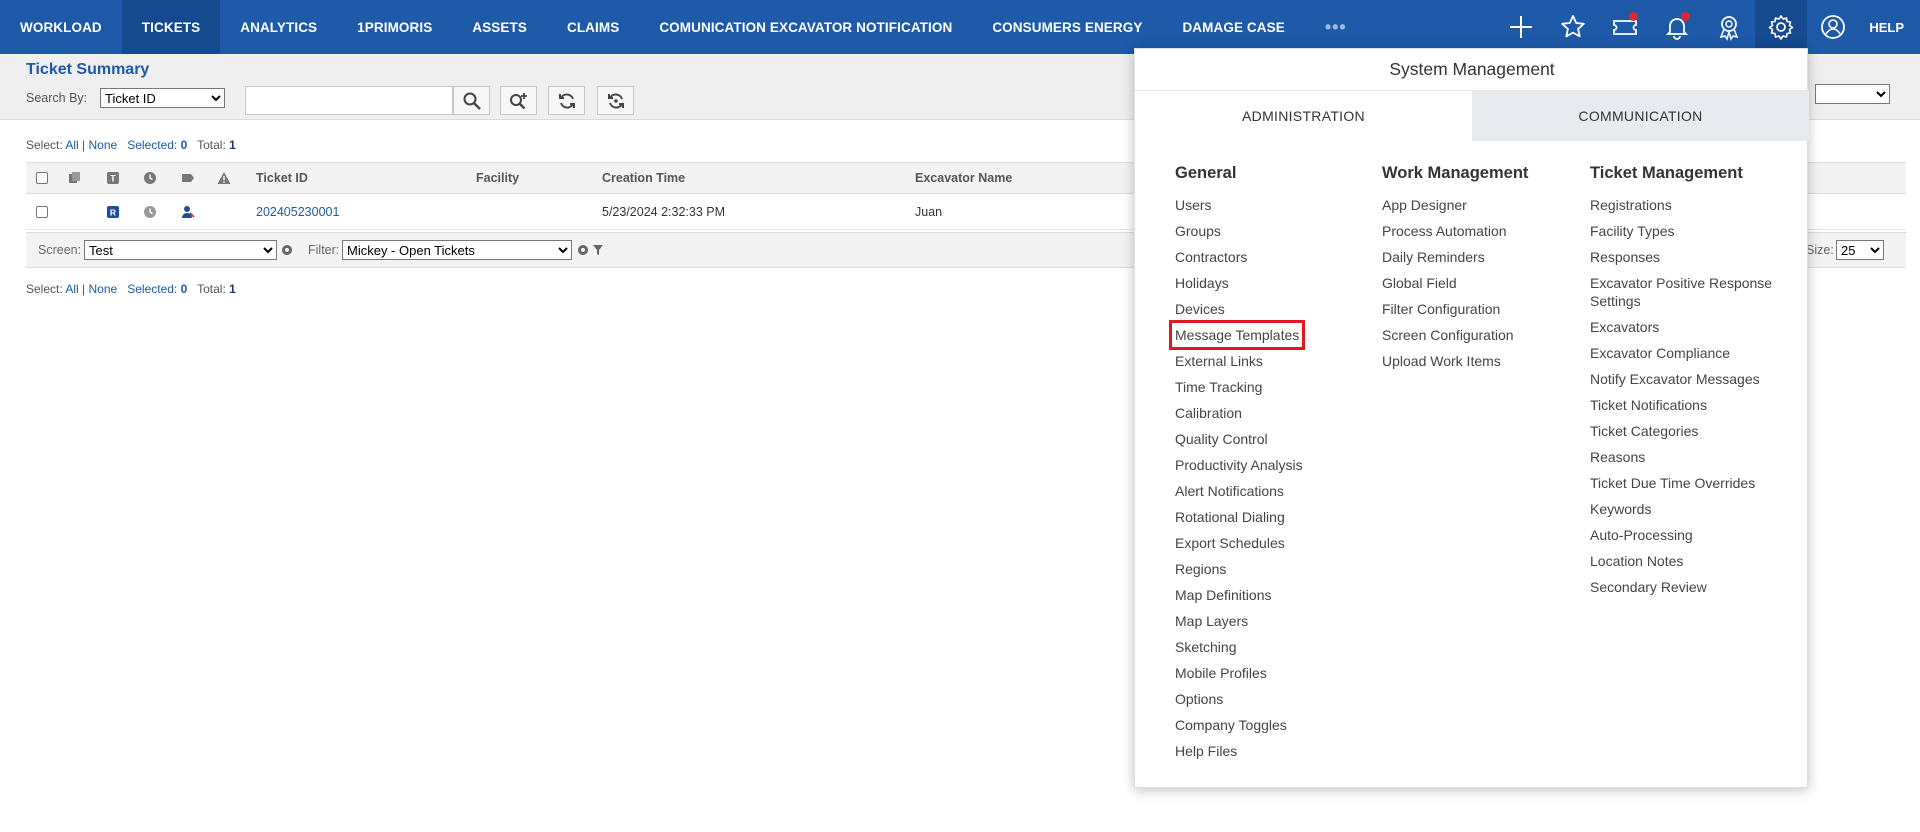  What do you see at coordinates (394, 27) in the screenshot?
I see `nav-1primoris: 1PRIMORIS` at bounding box center [394, 27].